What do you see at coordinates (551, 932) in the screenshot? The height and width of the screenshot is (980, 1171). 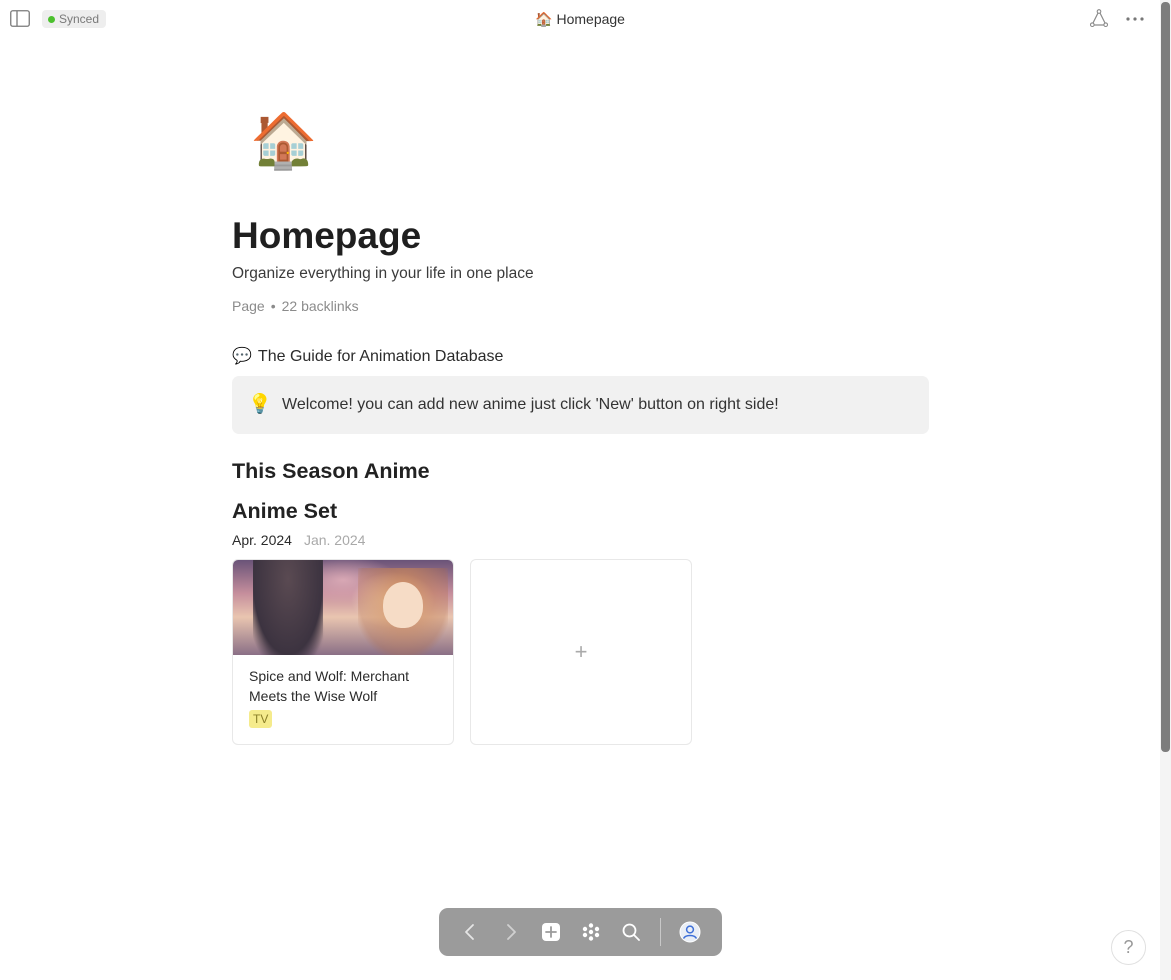 I see `plus-square-icon` at bounding box center [551, 932].